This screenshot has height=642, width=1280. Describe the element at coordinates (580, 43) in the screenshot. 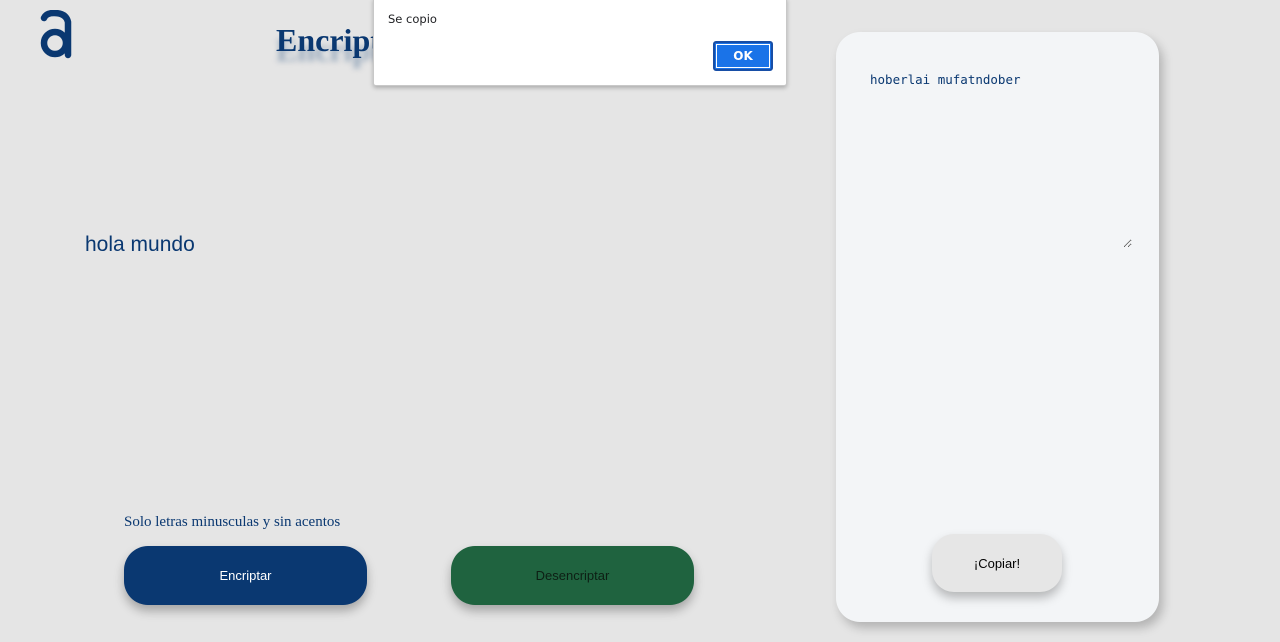

I see `alert-dialog: Se copio OK` at that location.